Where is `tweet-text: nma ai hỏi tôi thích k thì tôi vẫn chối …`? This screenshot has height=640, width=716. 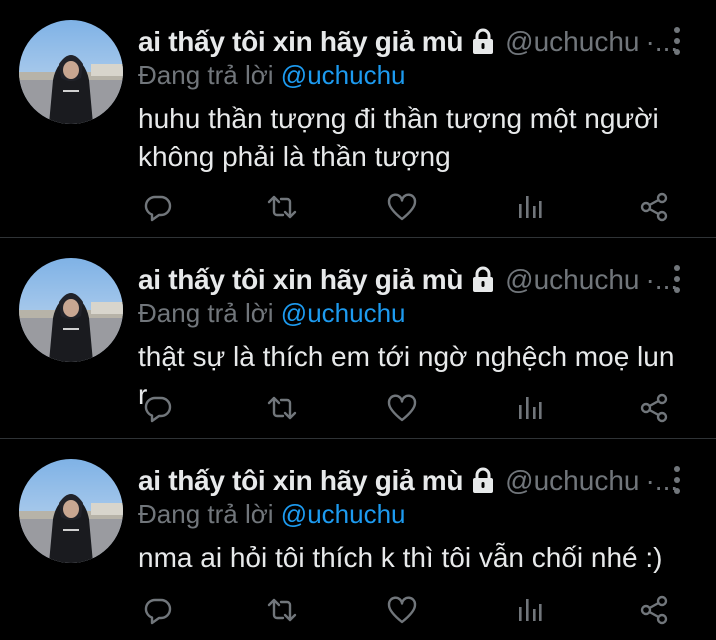 tweet-text: nma ai hỏi tôi thích k thì tôi vẫn chối … is located at coordinates (400, 557).